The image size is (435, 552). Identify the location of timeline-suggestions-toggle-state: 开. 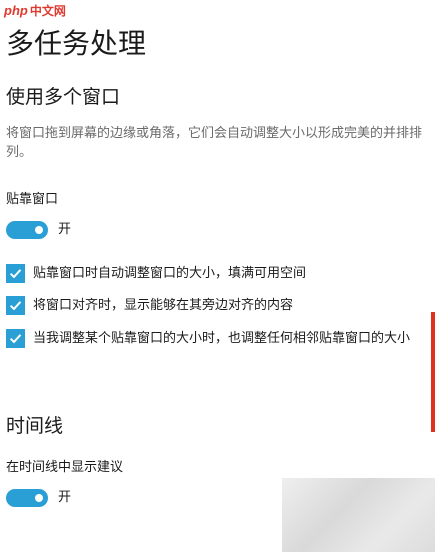
(65, 497).